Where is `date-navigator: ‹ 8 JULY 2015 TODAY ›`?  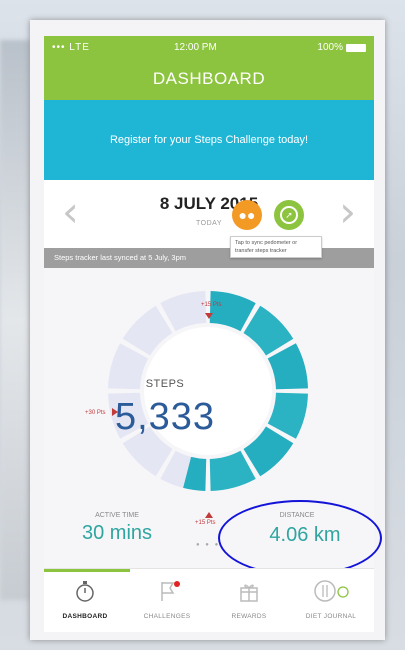 date-navigator: ‹ 8 JULY 2015 TODAY › is located at coordinates (209, 214).